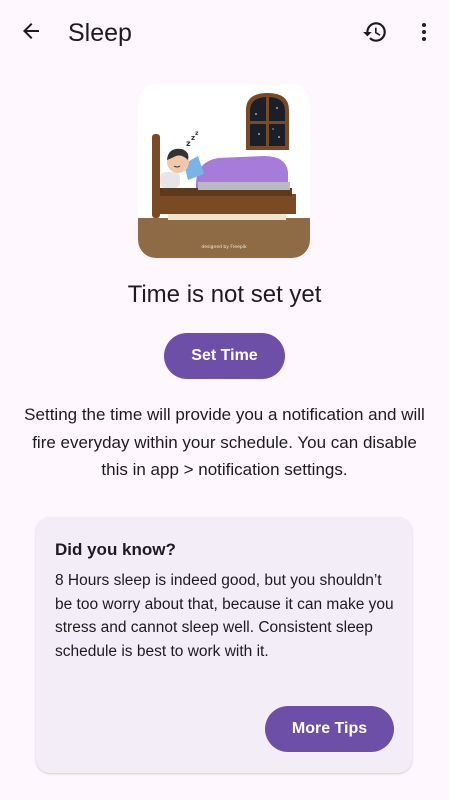 The image size is (449, 800). Describe the element at coordinates (224, 32) in the screenshot. I see `top-app-bar: Sleep` at that location.